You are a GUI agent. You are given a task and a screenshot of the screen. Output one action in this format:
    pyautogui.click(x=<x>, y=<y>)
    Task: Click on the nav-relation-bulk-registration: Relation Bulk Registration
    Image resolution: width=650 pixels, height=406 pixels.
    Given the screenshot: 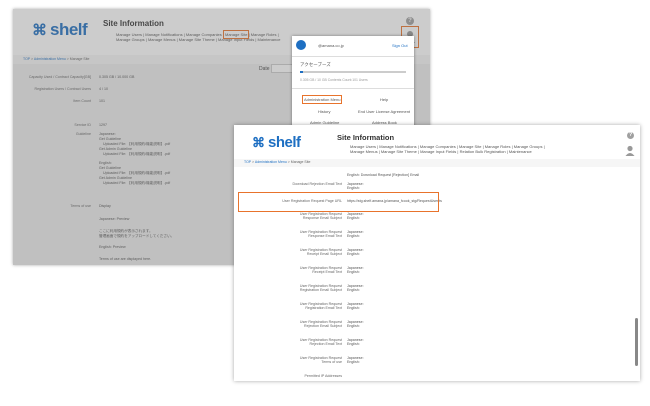 What is the action you would take?
    pyautogui.click(x=483, y=151)
    